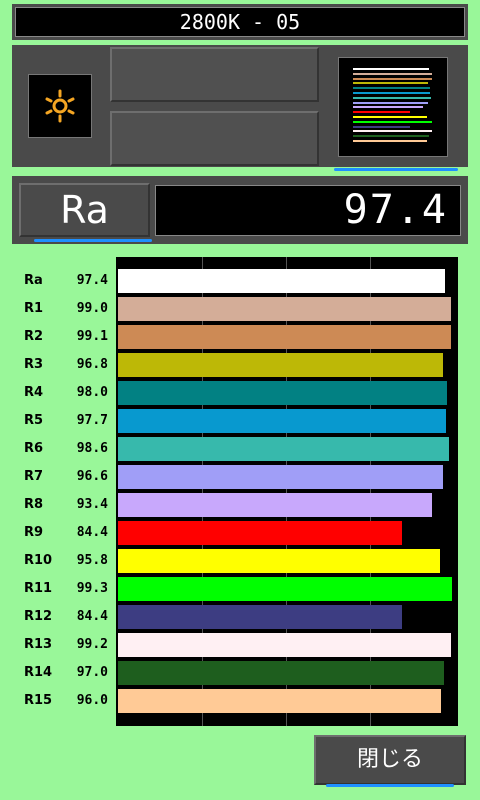 This screenshot has width=480, height=800. I want to click on thumb-line-r15, so click(390, 141).